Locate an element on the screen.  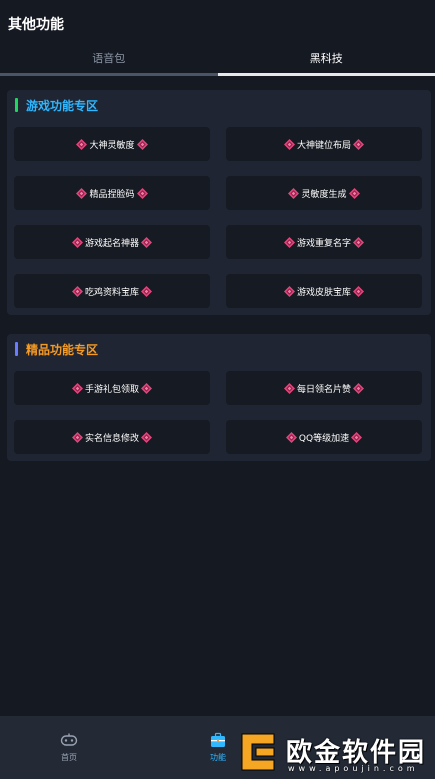
feature-button: 精品捏脸码 is located at coordinates (112, 193).